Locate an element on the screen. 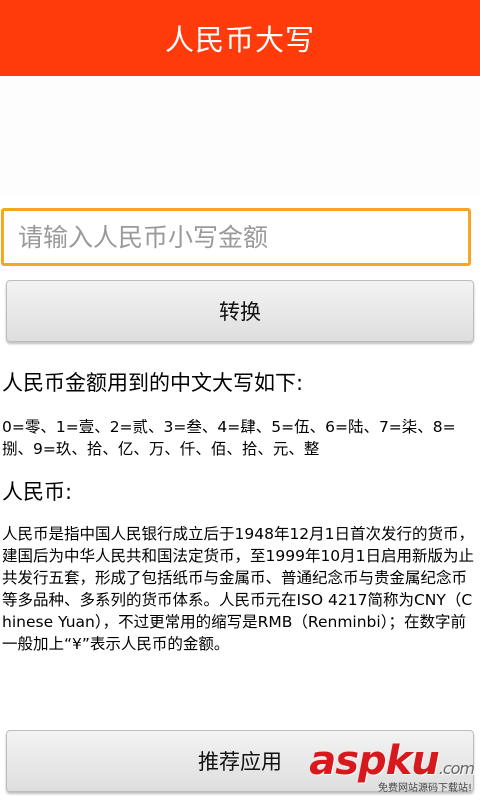  title-bar: 人民币大写 is located at coordinates (240, 38).